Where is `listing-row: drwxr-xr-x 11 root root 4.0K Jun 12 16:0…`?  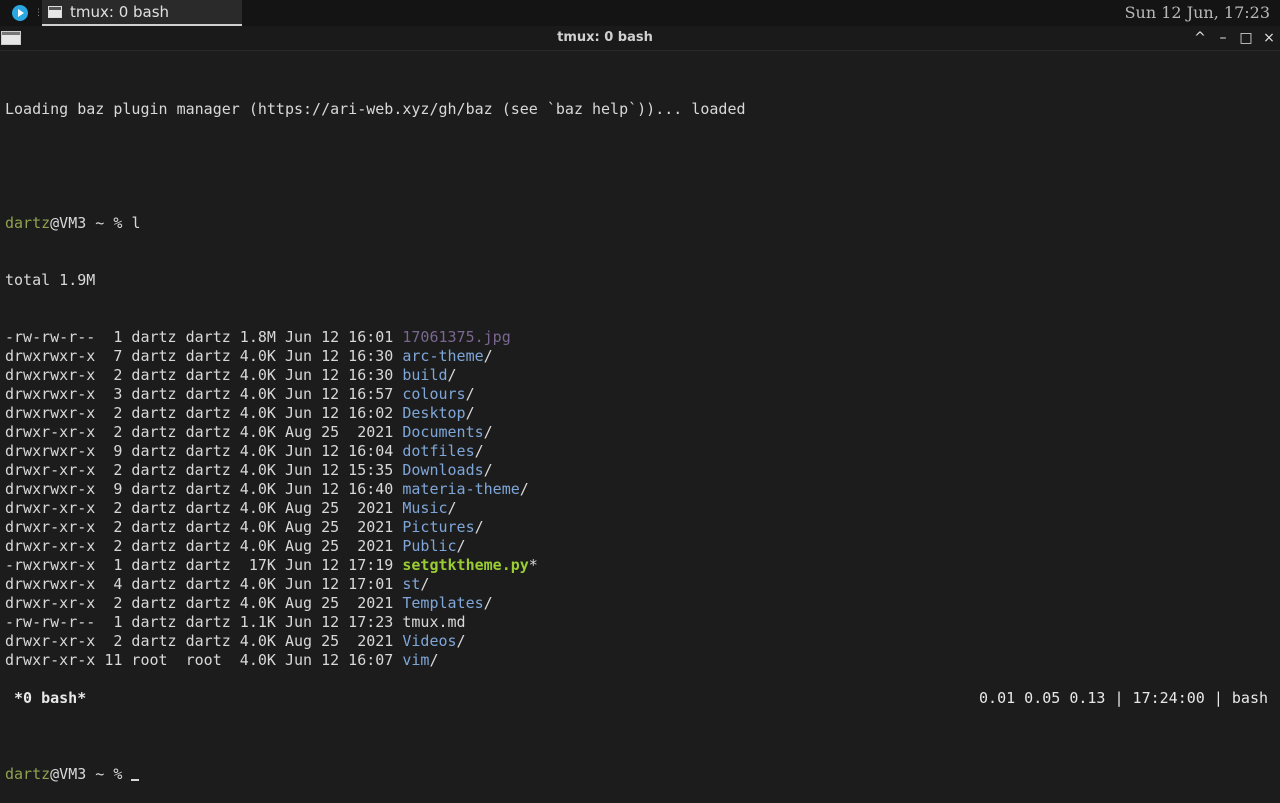 listing-row: drwxr-xr-x 11 root root 4.0K Jun 12 16:0… is located at coordinates (640, 660).